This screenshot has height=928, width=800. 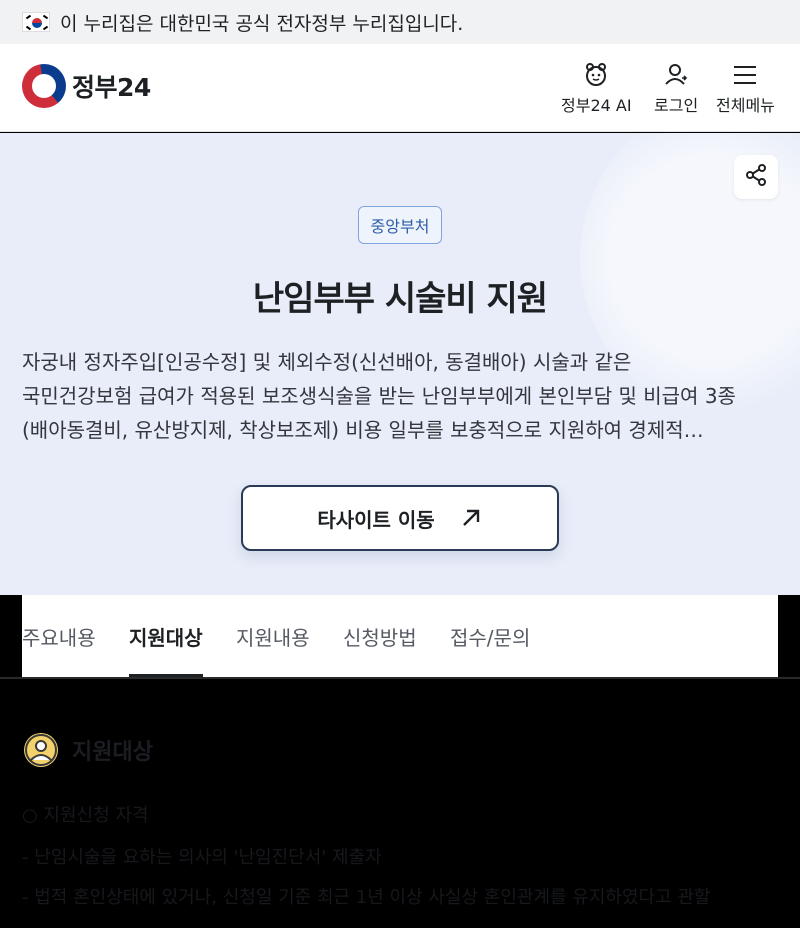 What do you see at coordinates (745, 75) in the screenshot?
I see `hamburger-icon` at bounding box center [745, 75].